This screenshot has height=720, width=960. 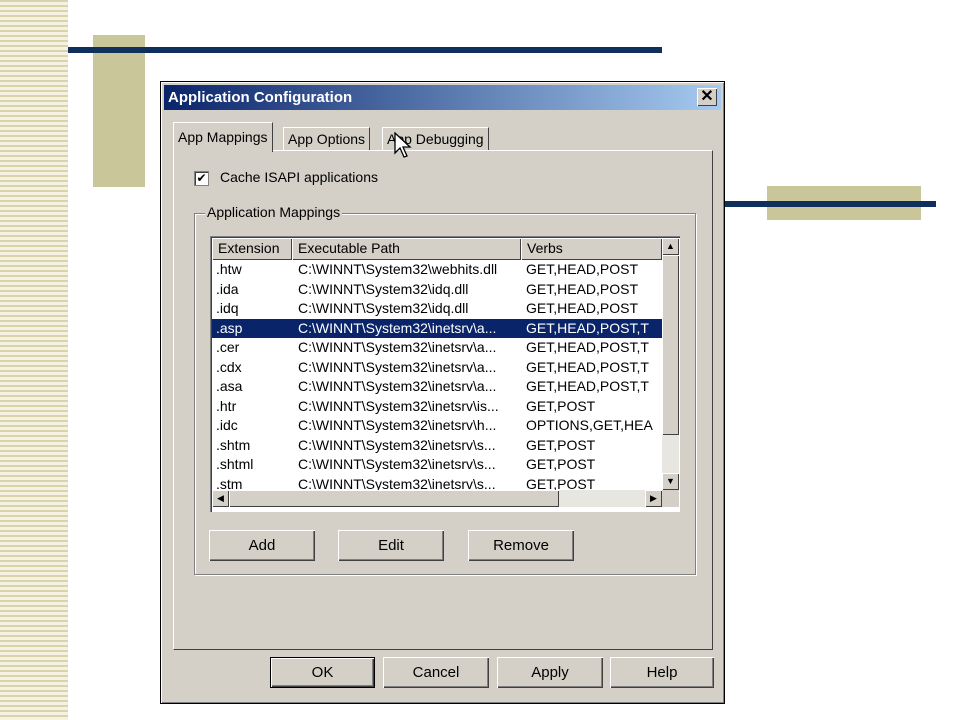 I want to click on cache-isapi-label: Cache ISAPI applications, so click(x=299, y=177).